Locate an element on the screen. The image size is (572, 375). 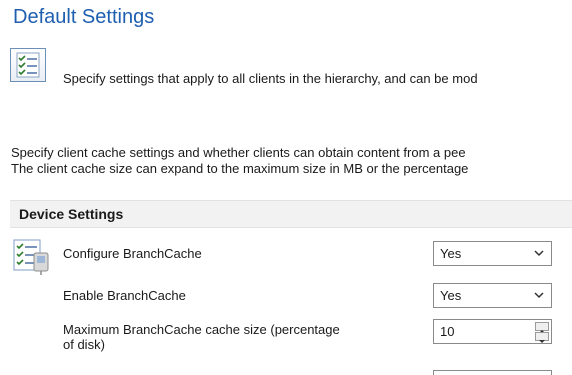
spin-down-icon is located at coordinates (542, 337).